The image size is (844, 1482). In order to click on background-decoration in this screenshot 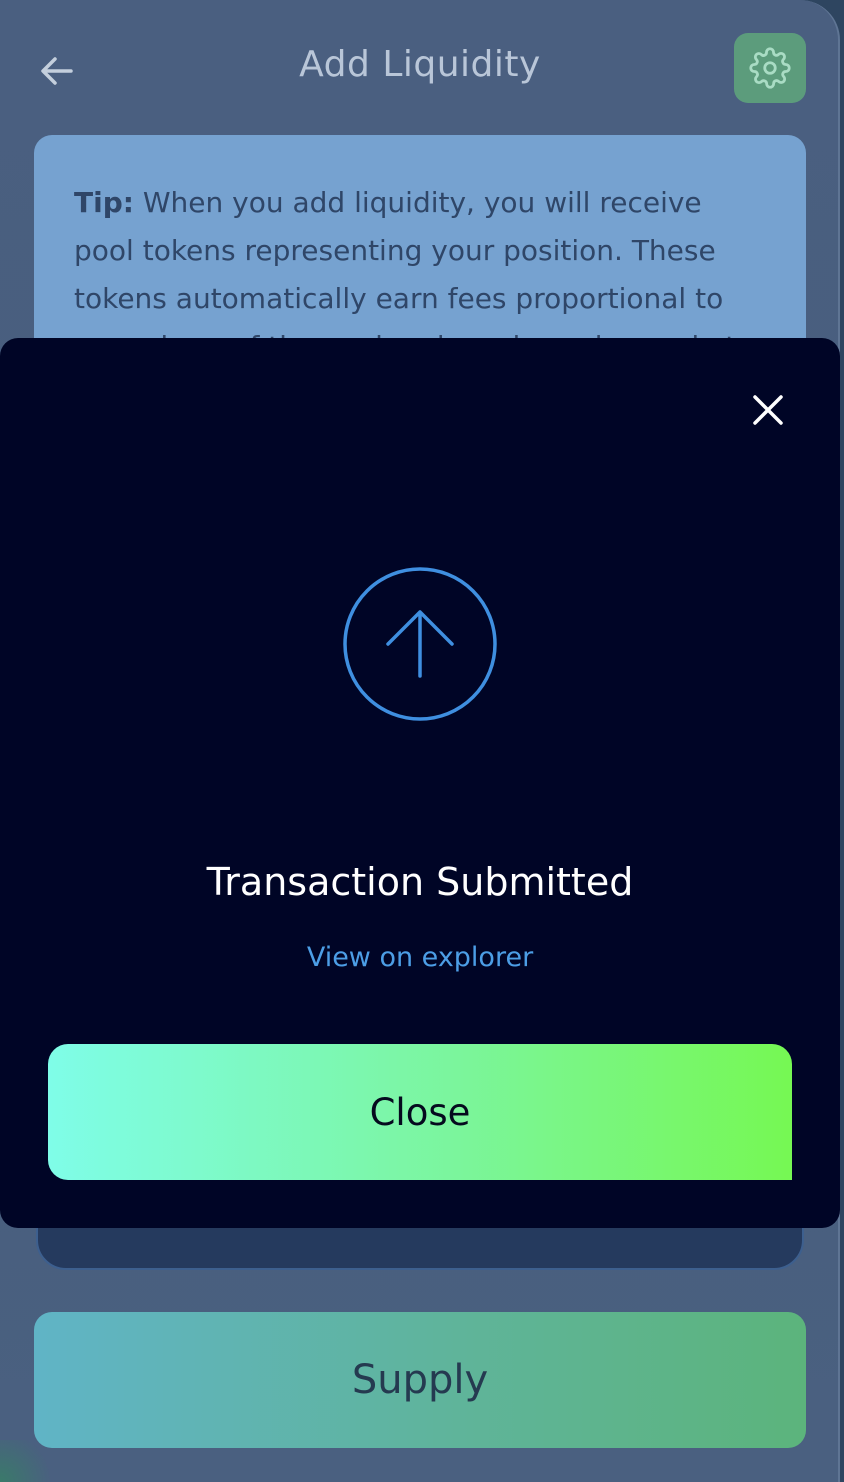, I will do `click(30, 1461)`.